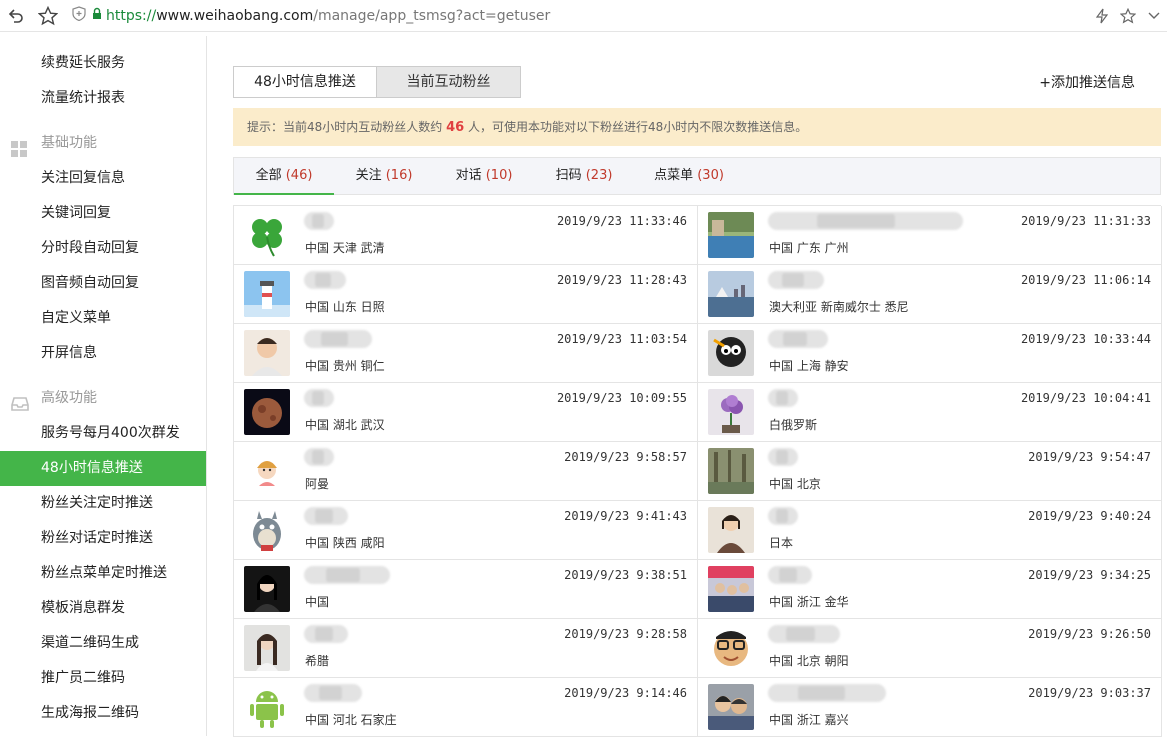  I want to click on sidebar-item-label: 48小时信息推送, so click(92, 468).